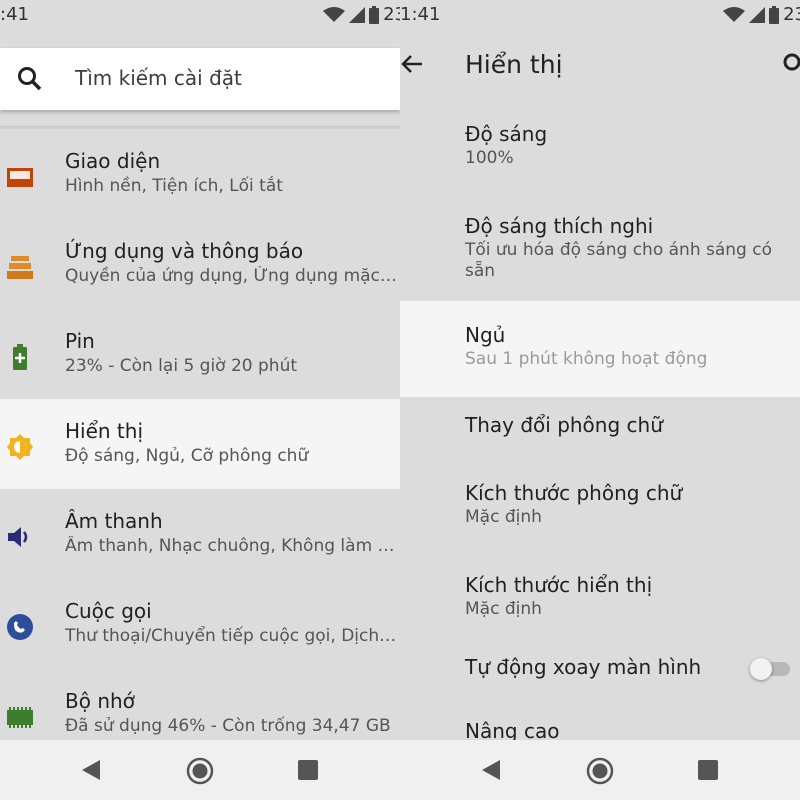 The image size is (800, 800). Describe the element at coordinates (184, 251) in the screenshot. I see `setting-title: Ứng dụng và thông báo` at that location.